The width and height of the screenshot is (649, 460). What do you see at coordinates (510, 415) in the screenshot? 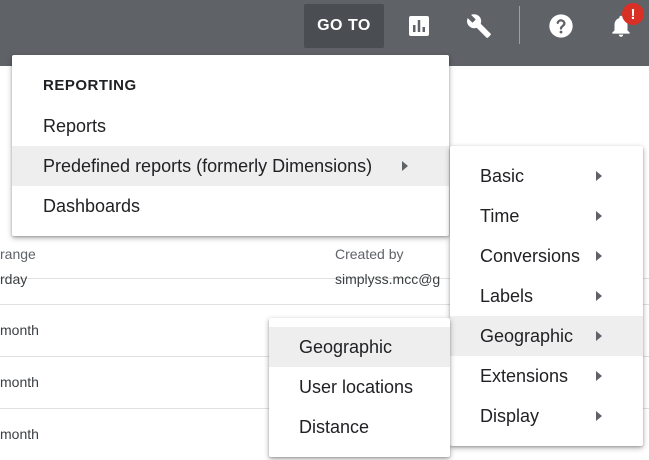
I see `menu-item-label: Display` at bounding box center [510, 415].